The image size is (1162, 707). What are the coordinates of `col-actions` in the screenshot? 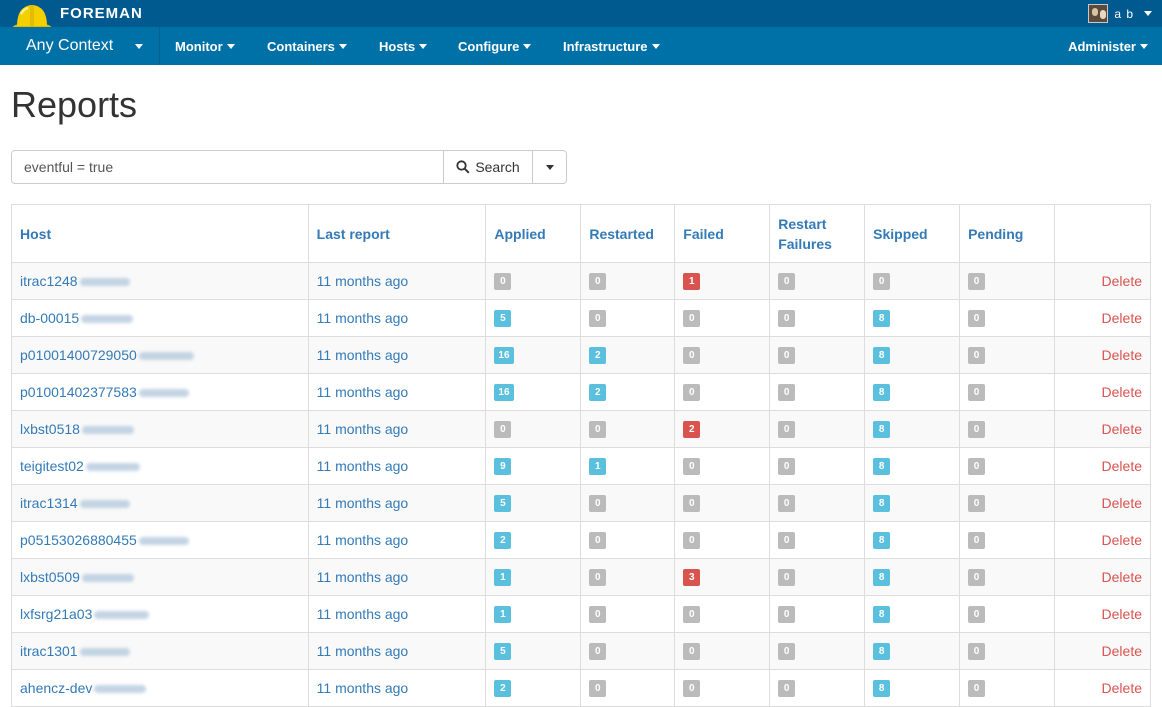 It's located at (1102, 233).